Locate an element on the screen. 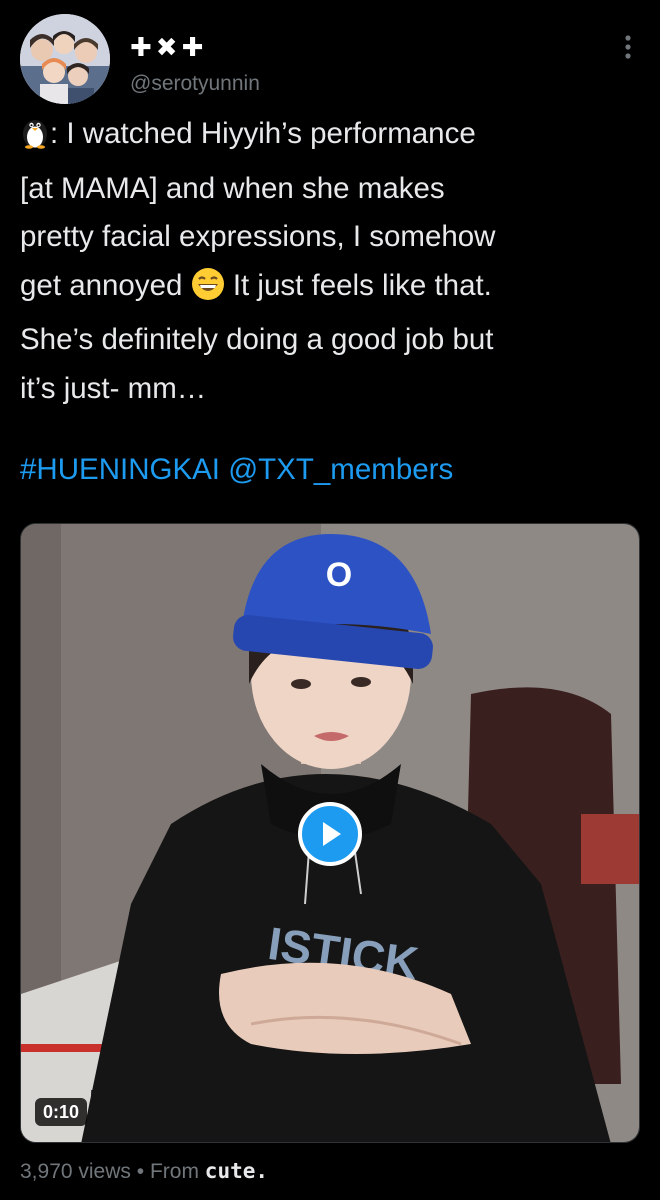 The height and width of the screenshot is (1200, 660). tweet-line-4a-text: get annoyed is located at coordinates (101, 285).